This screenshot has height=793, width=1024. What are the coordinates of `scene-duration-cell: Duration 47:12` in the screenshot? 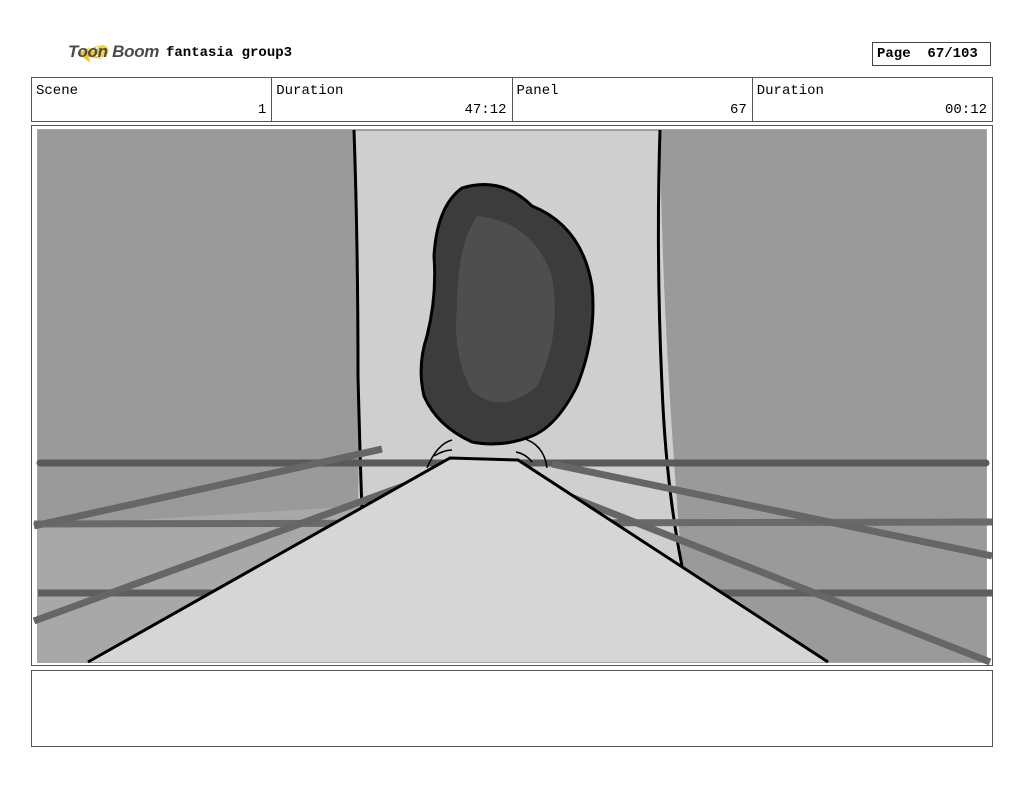 It's located at (392, 99).